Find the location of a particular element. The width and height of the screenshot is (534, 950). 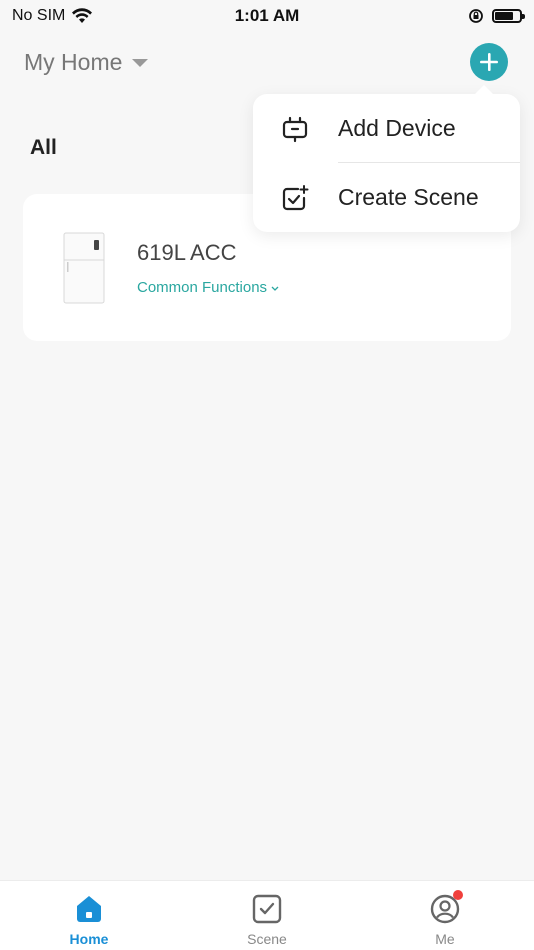

home-selector: My Home is located at coordinates (86, 62).